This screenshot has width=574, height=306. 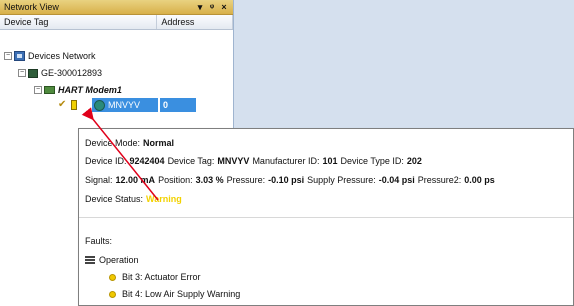 What do you see at coordinates (439, 180) in the screenshot?
I see `pressure2-label: Pressure2:` at bounding box center [439, 180].